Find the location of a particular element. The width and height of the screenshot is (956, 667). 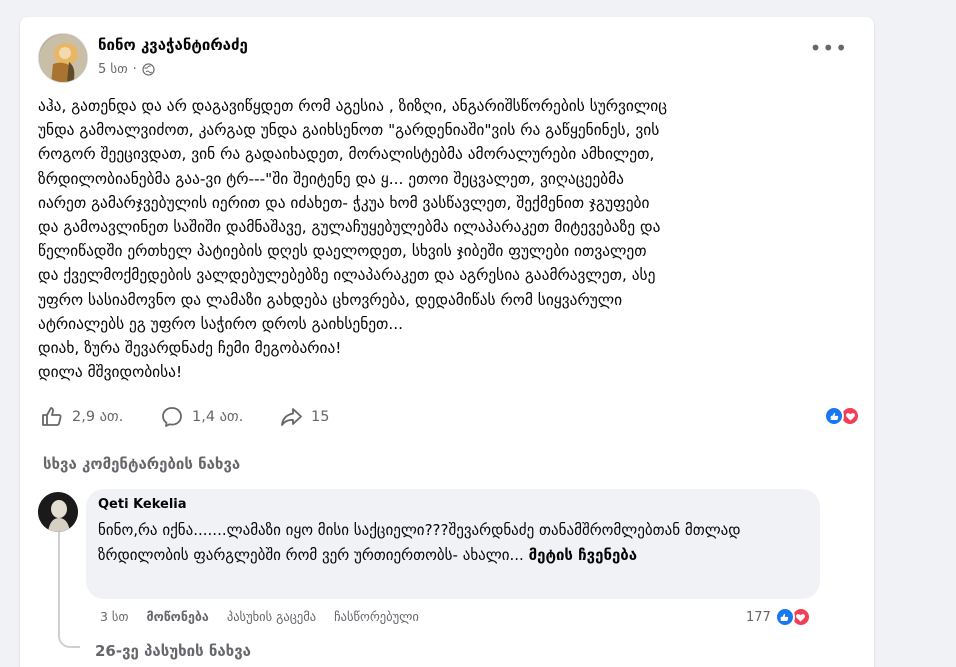

post-meta: 5 სთ · is located at coordinates (126, 69).